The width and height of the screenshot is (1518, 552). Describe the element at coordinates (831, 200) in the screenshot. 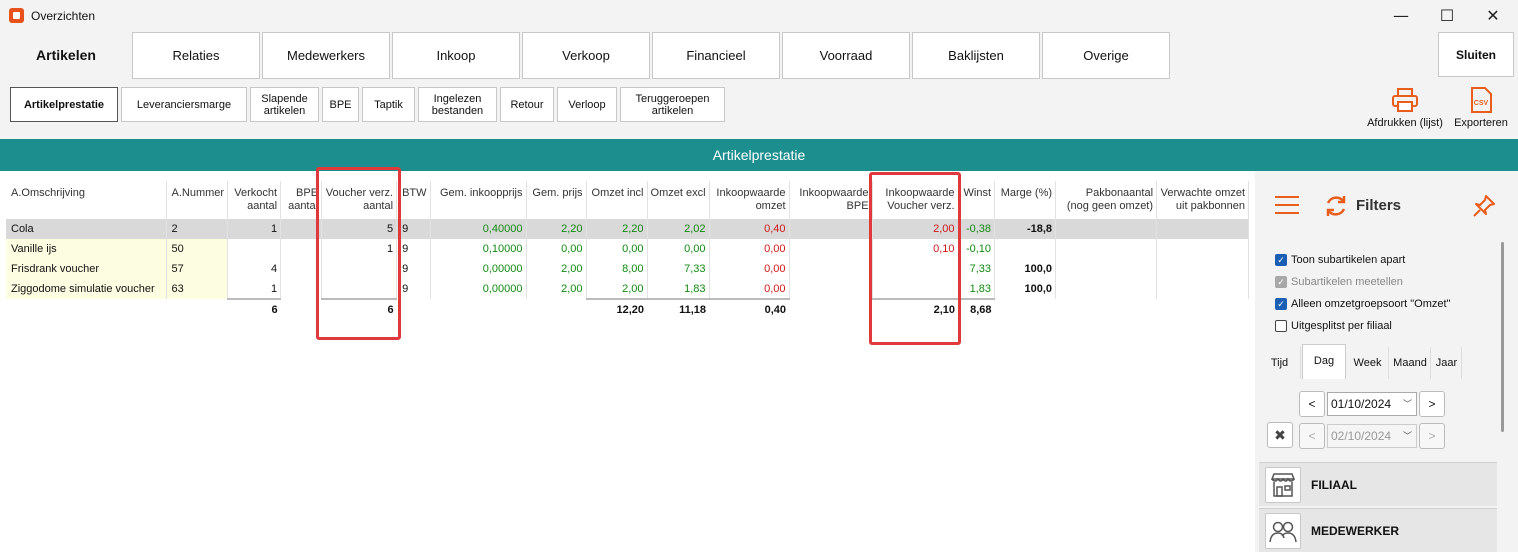

I see `column-header: Inkoopwaarde BPE` at that location.